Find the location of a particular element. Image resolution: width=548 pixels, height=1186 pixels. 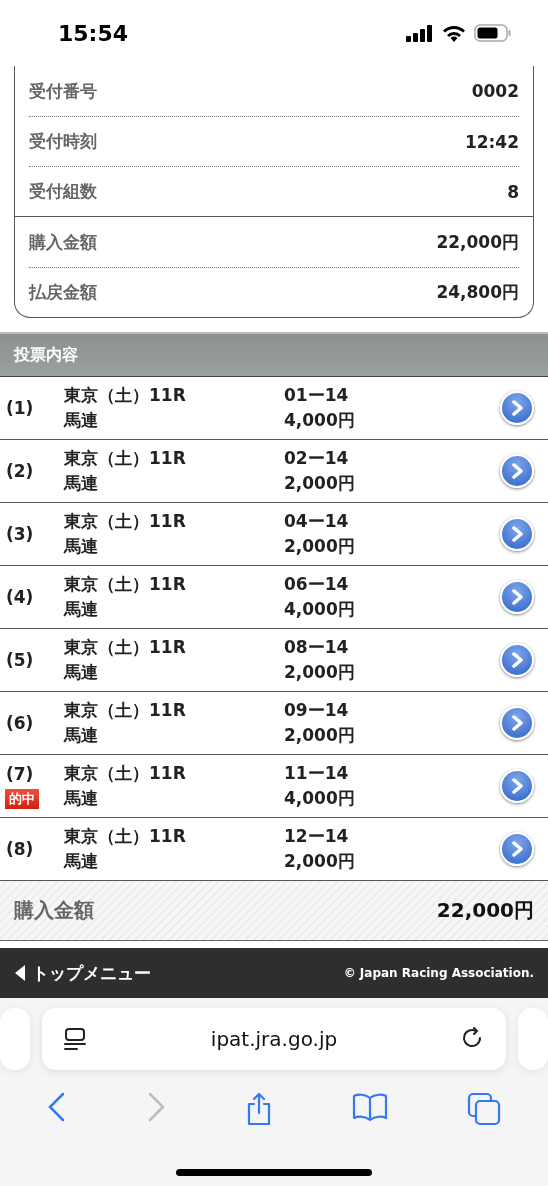

total-label: 購入金額 is located at coordinates (54, 910).